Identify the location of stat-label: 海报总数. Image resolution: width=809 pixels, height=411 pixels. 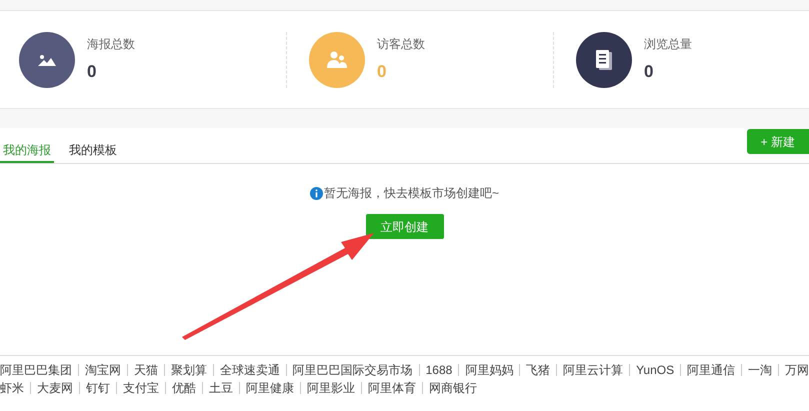
(111, 44).